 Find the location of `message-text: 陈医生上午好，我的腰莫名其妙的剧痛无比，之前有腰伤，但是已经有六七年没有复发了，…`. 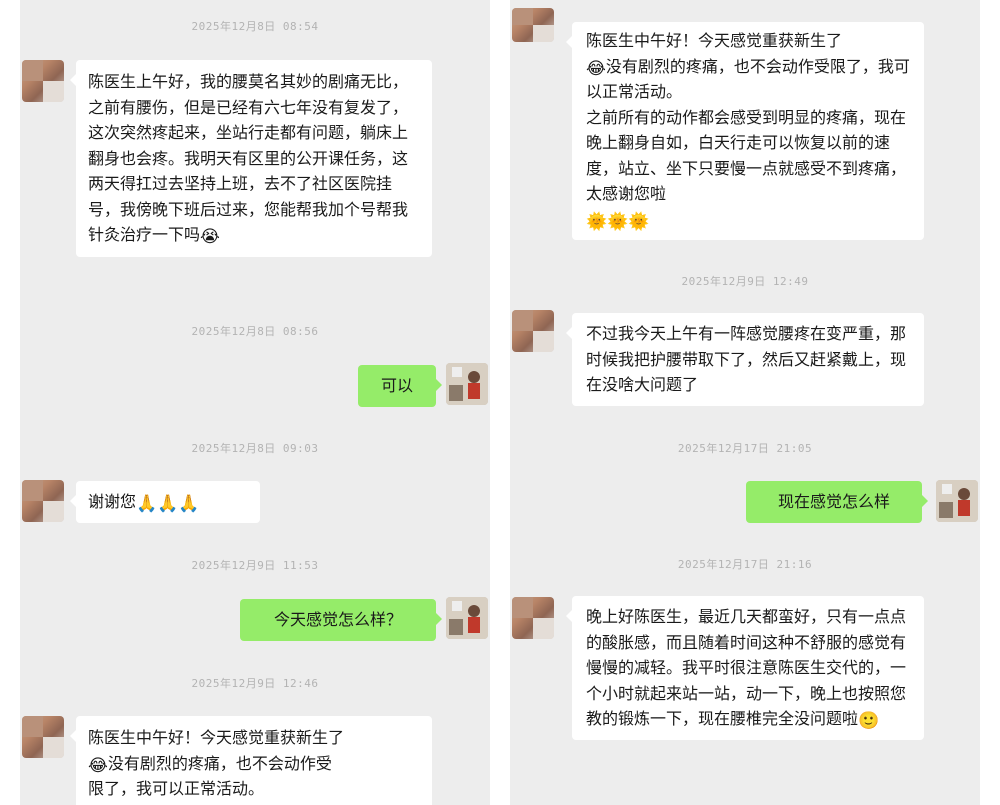

message-text: 陈医生上午好，我的腰莫名其妙的剧痛无比，之前有腰伤，但是已经有六七年没有复发了，… is located at coordinates (248, 158).